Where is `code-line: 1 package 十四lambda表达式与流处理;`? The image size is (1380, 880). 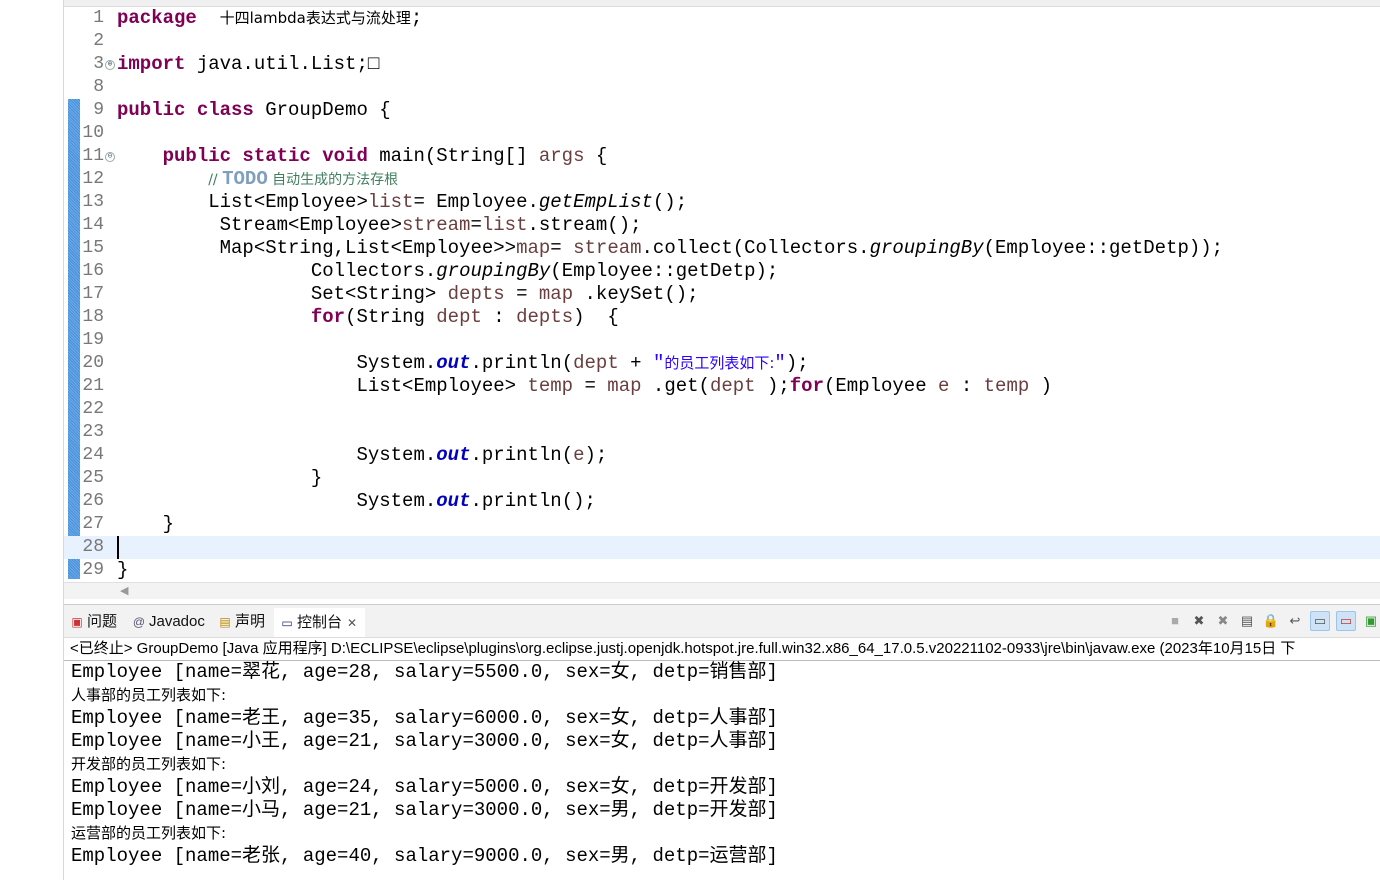 code-line: 1 package 十四lambda表达式与流处理; is located at coordinates (722, 18).